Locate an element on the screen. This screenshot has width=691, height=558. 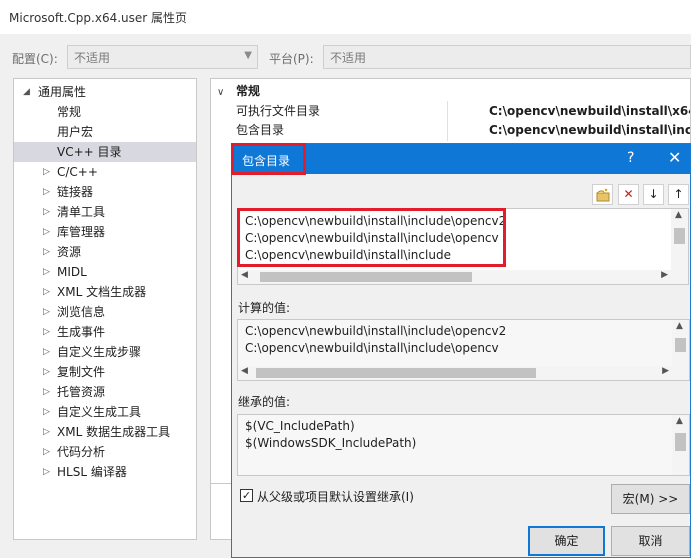
entries-hscrollbar: ◀ ▶ is located at coordinates (454, 277).